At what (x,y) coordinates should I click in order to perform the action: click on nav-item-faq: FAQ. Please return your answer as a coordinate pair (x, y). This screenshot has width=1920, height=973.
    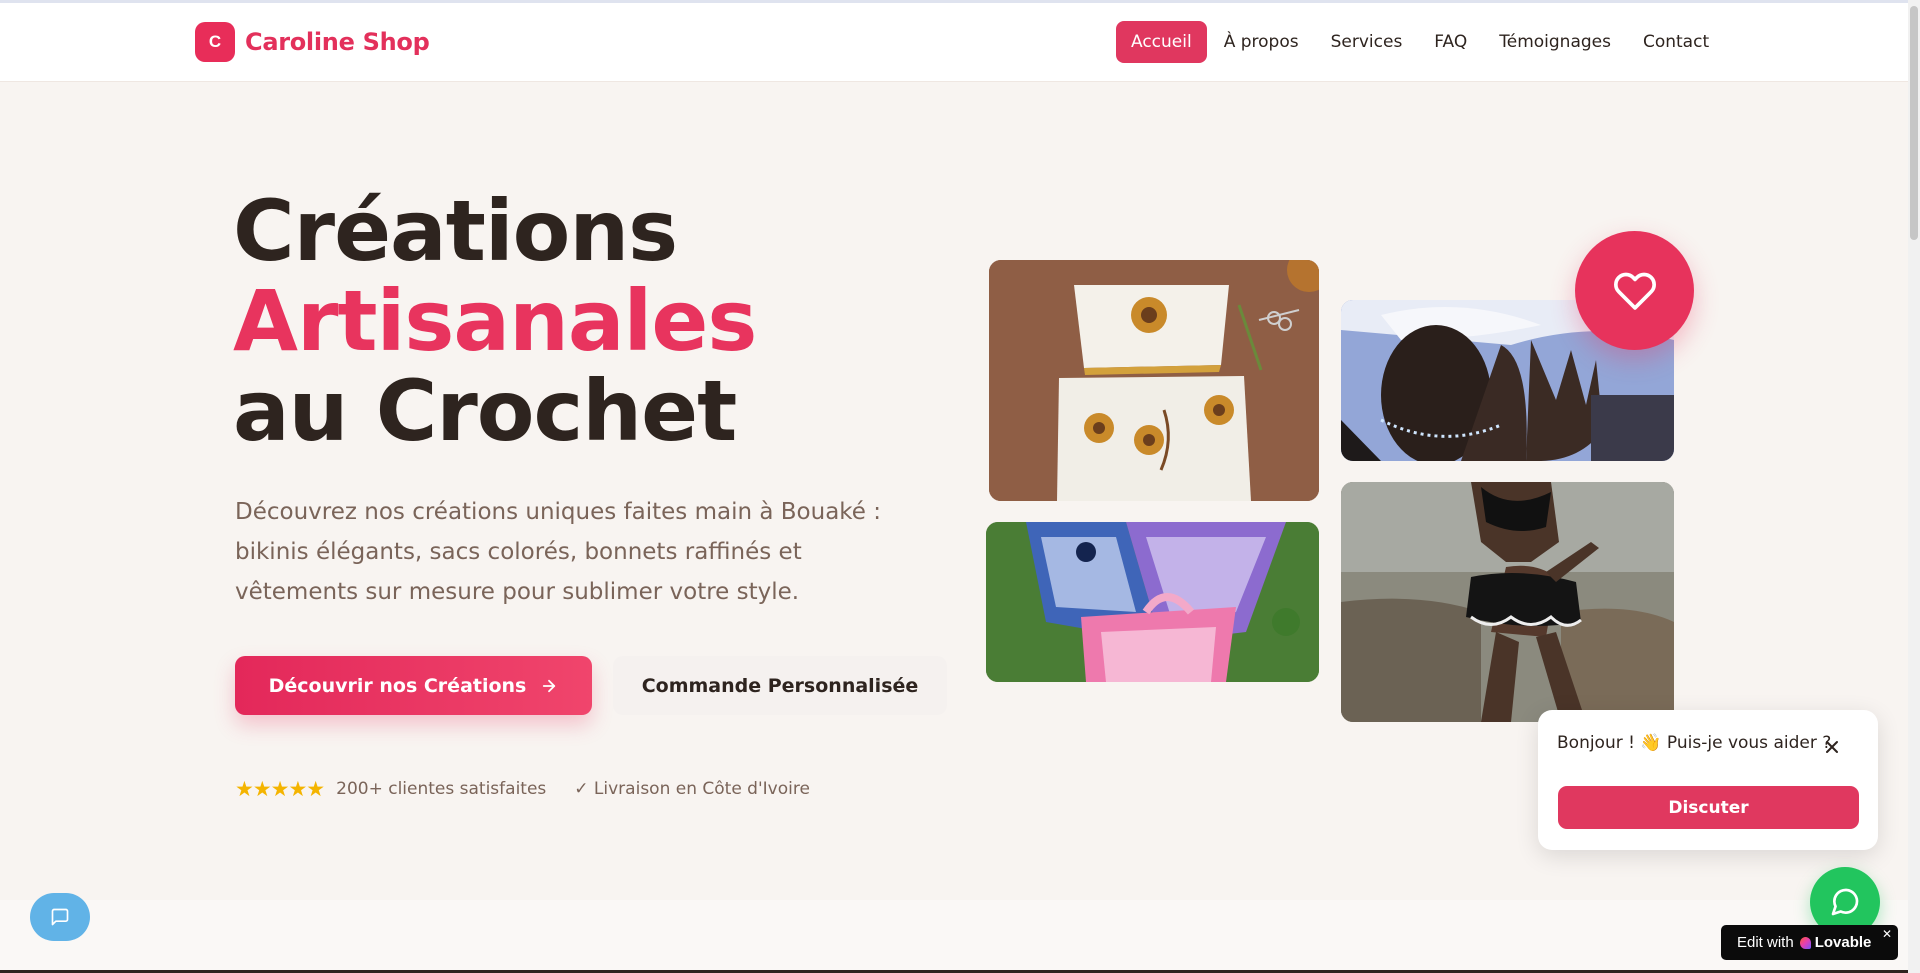
    Looking at the image, I should click on (1450, 42).